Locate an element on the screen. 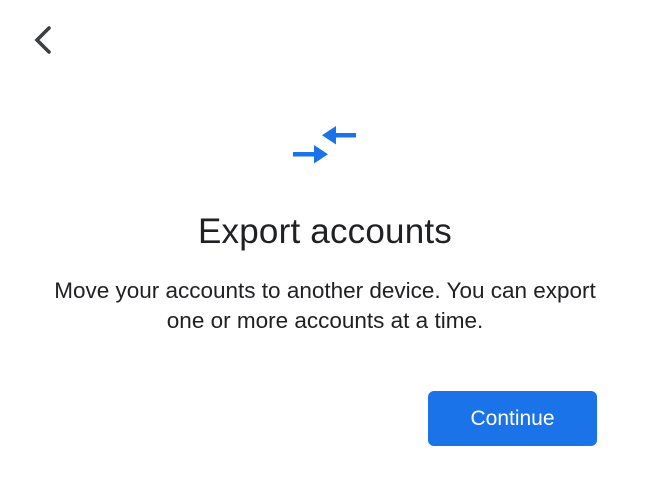 The height and width of the screenshot is (481, 650). continue-button: Continue is located at coordinates (512, 418).